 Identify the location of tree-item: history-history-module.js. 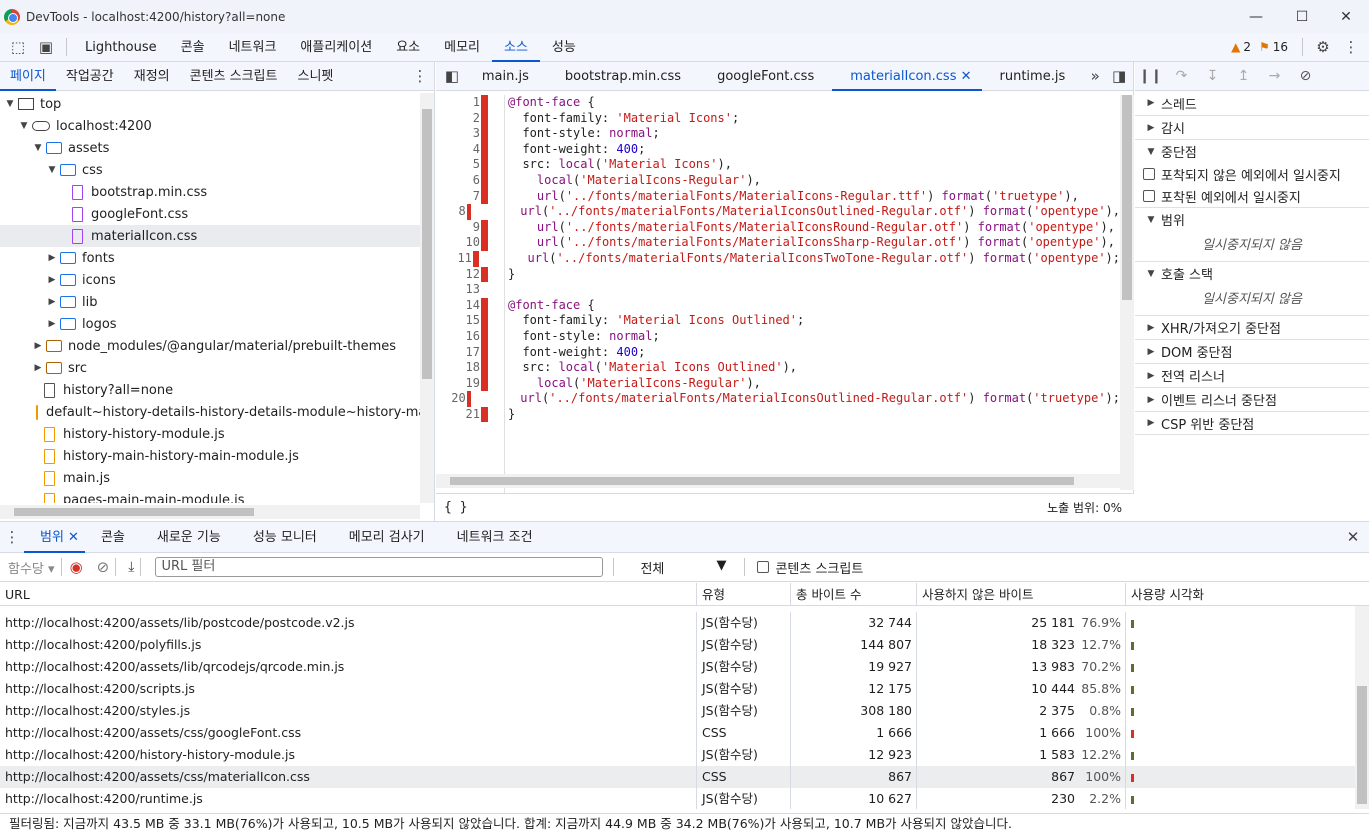
(210, 434).